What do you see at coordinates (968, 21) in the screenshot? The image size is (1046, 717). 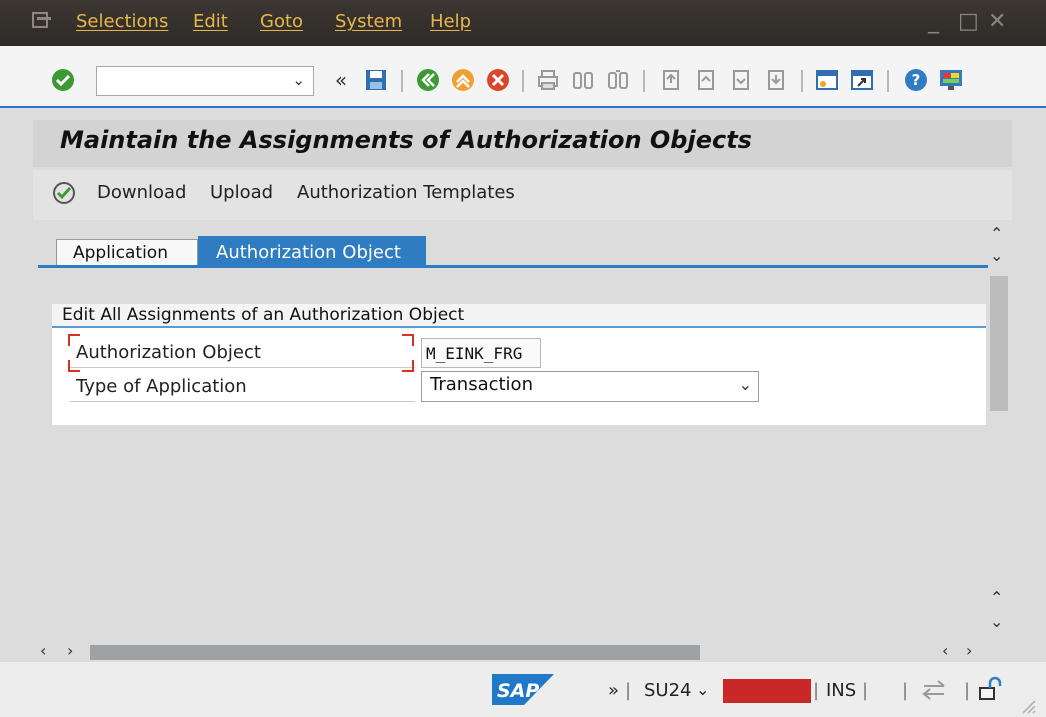 I see `maximize-icon: □` at bounding box center [968, 21].